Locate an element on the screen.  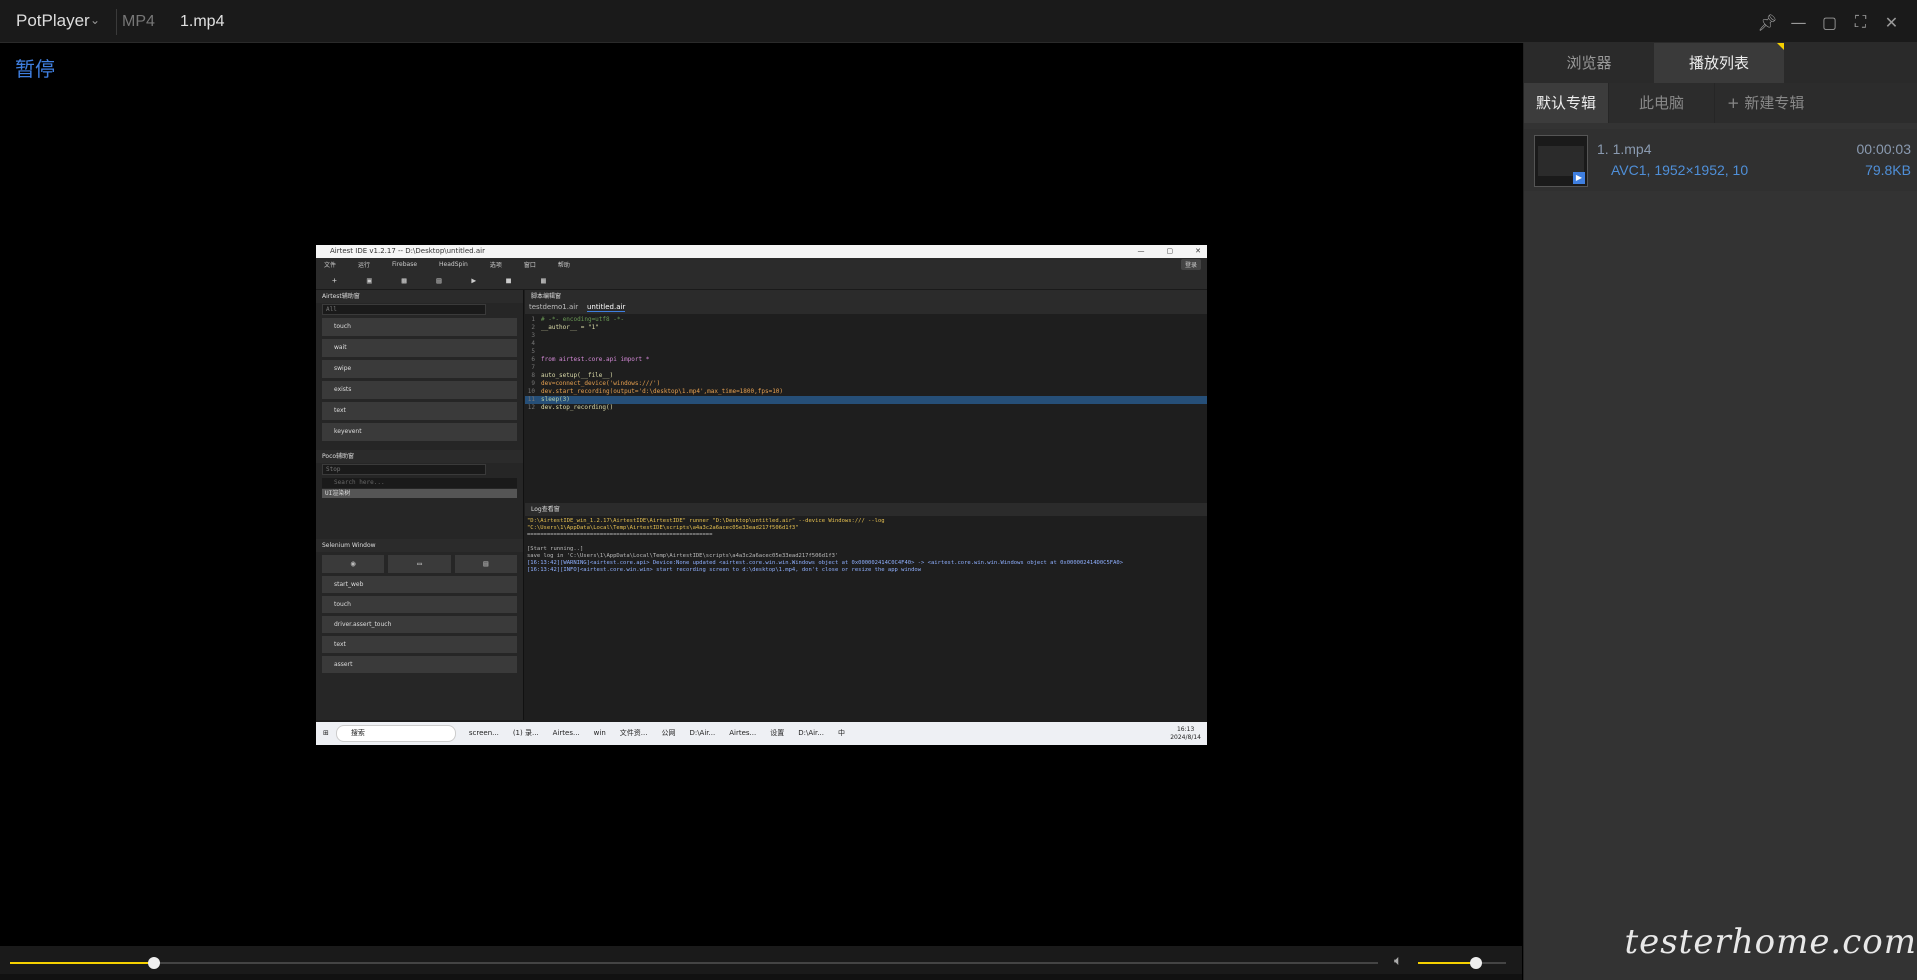
airtest-panel-title: Airtest辅助窗 is located at coordinates (419, 296).